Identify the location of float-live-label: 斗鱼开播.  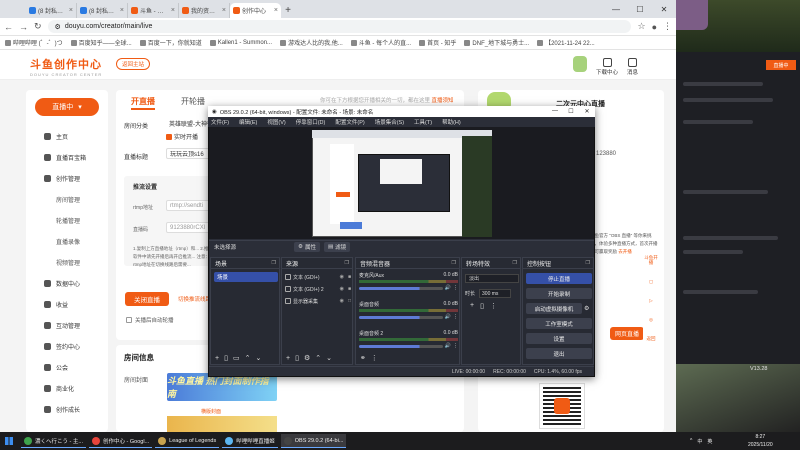
(651, 260).